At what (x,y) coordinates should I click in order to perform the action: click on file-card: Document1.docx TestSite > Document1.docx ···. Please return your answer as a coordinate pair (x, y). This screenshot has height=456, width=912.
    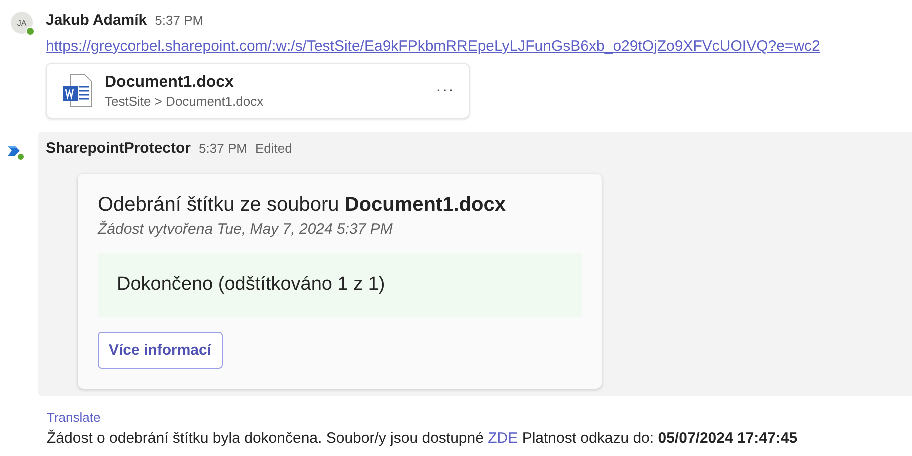
    Looking at the image, I should click on (258, 91).